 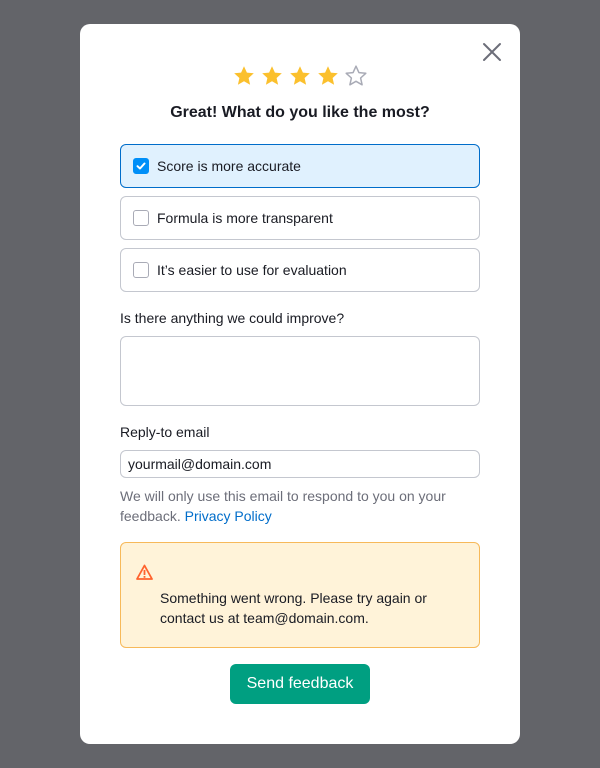 What do you see at coordinates (300, 684) in the screenshot?
I see `send-feedback-button: Send feedback` at bounding box center [300, 684].